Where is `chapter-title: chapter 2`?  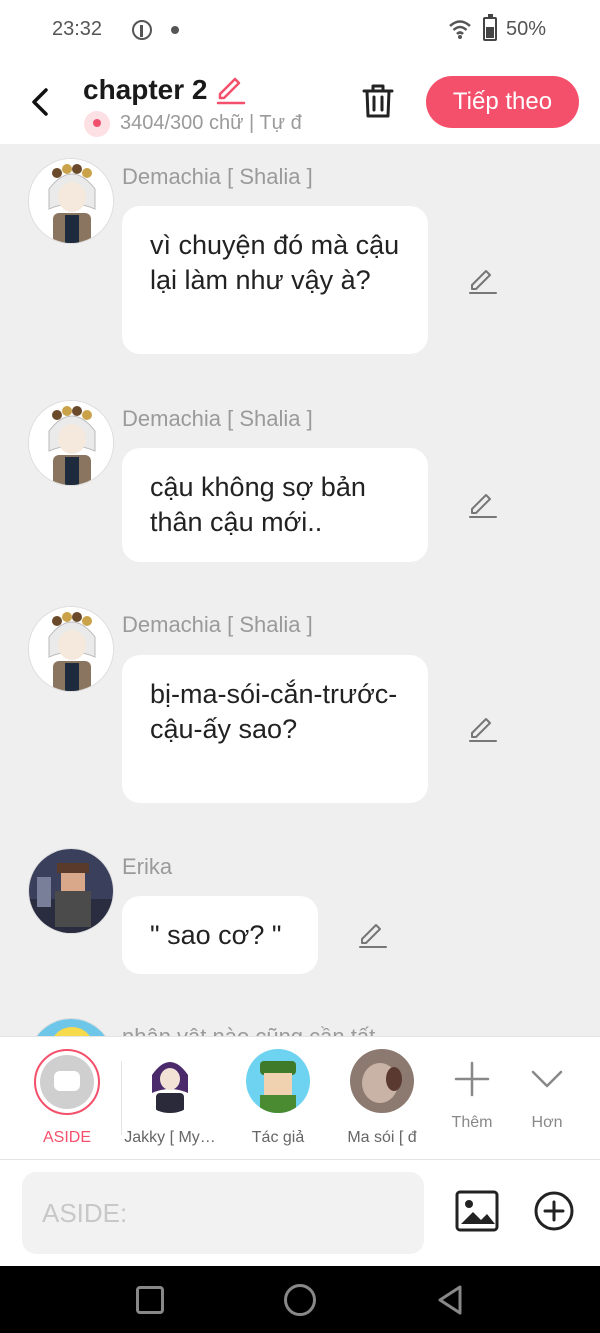 chapter-title: chapter 2 is located at coordinates (145, 89).